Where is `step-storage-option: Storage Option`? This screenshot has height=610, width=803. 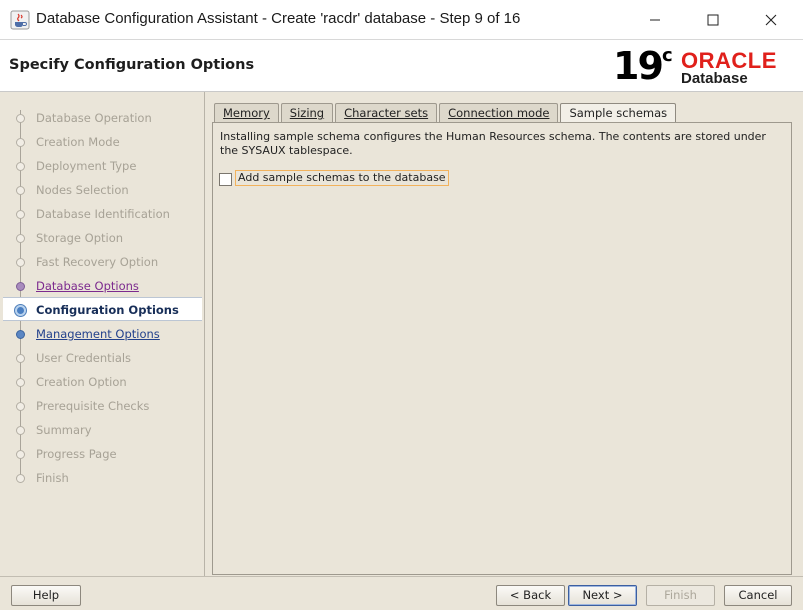 step-storage-option: Storage Option is located at coordinates (102, 238).